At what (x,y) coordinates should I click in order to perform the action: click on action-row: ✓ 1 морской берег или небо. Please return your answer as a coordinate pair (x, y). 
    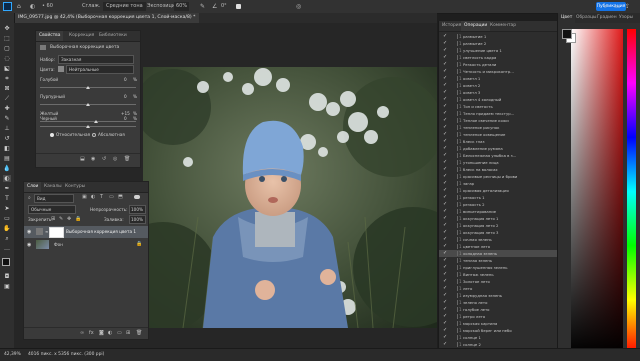
    Looking at the image, I should click on (498, 330).